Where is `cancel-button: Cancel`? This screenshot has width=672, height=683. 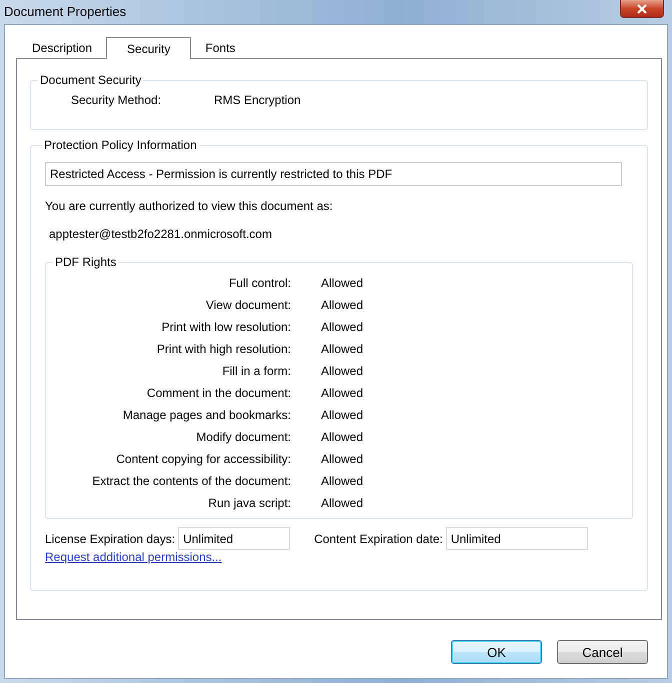
cancel-button: Cancel is located at coordinates (602, 652).